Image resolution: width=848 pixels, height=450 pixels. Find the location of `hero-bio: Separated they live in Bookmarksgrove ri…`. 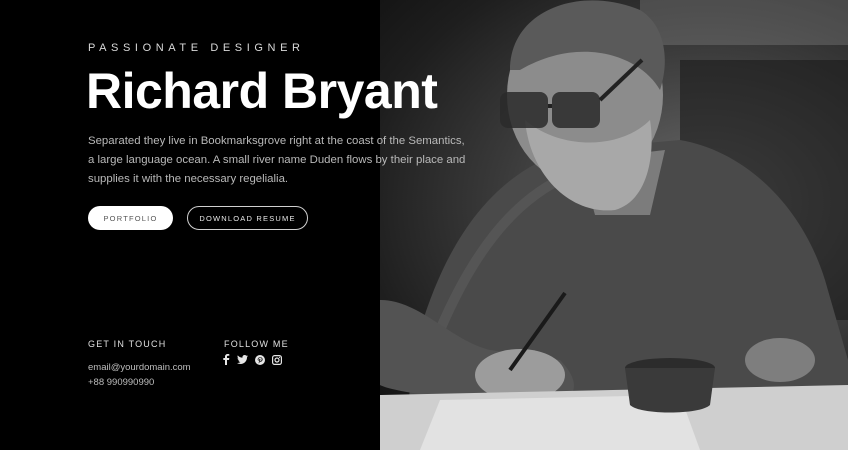

hero-bio: Separated they live in Bookmarksgrove ri… is located at coordinates (277, 160).